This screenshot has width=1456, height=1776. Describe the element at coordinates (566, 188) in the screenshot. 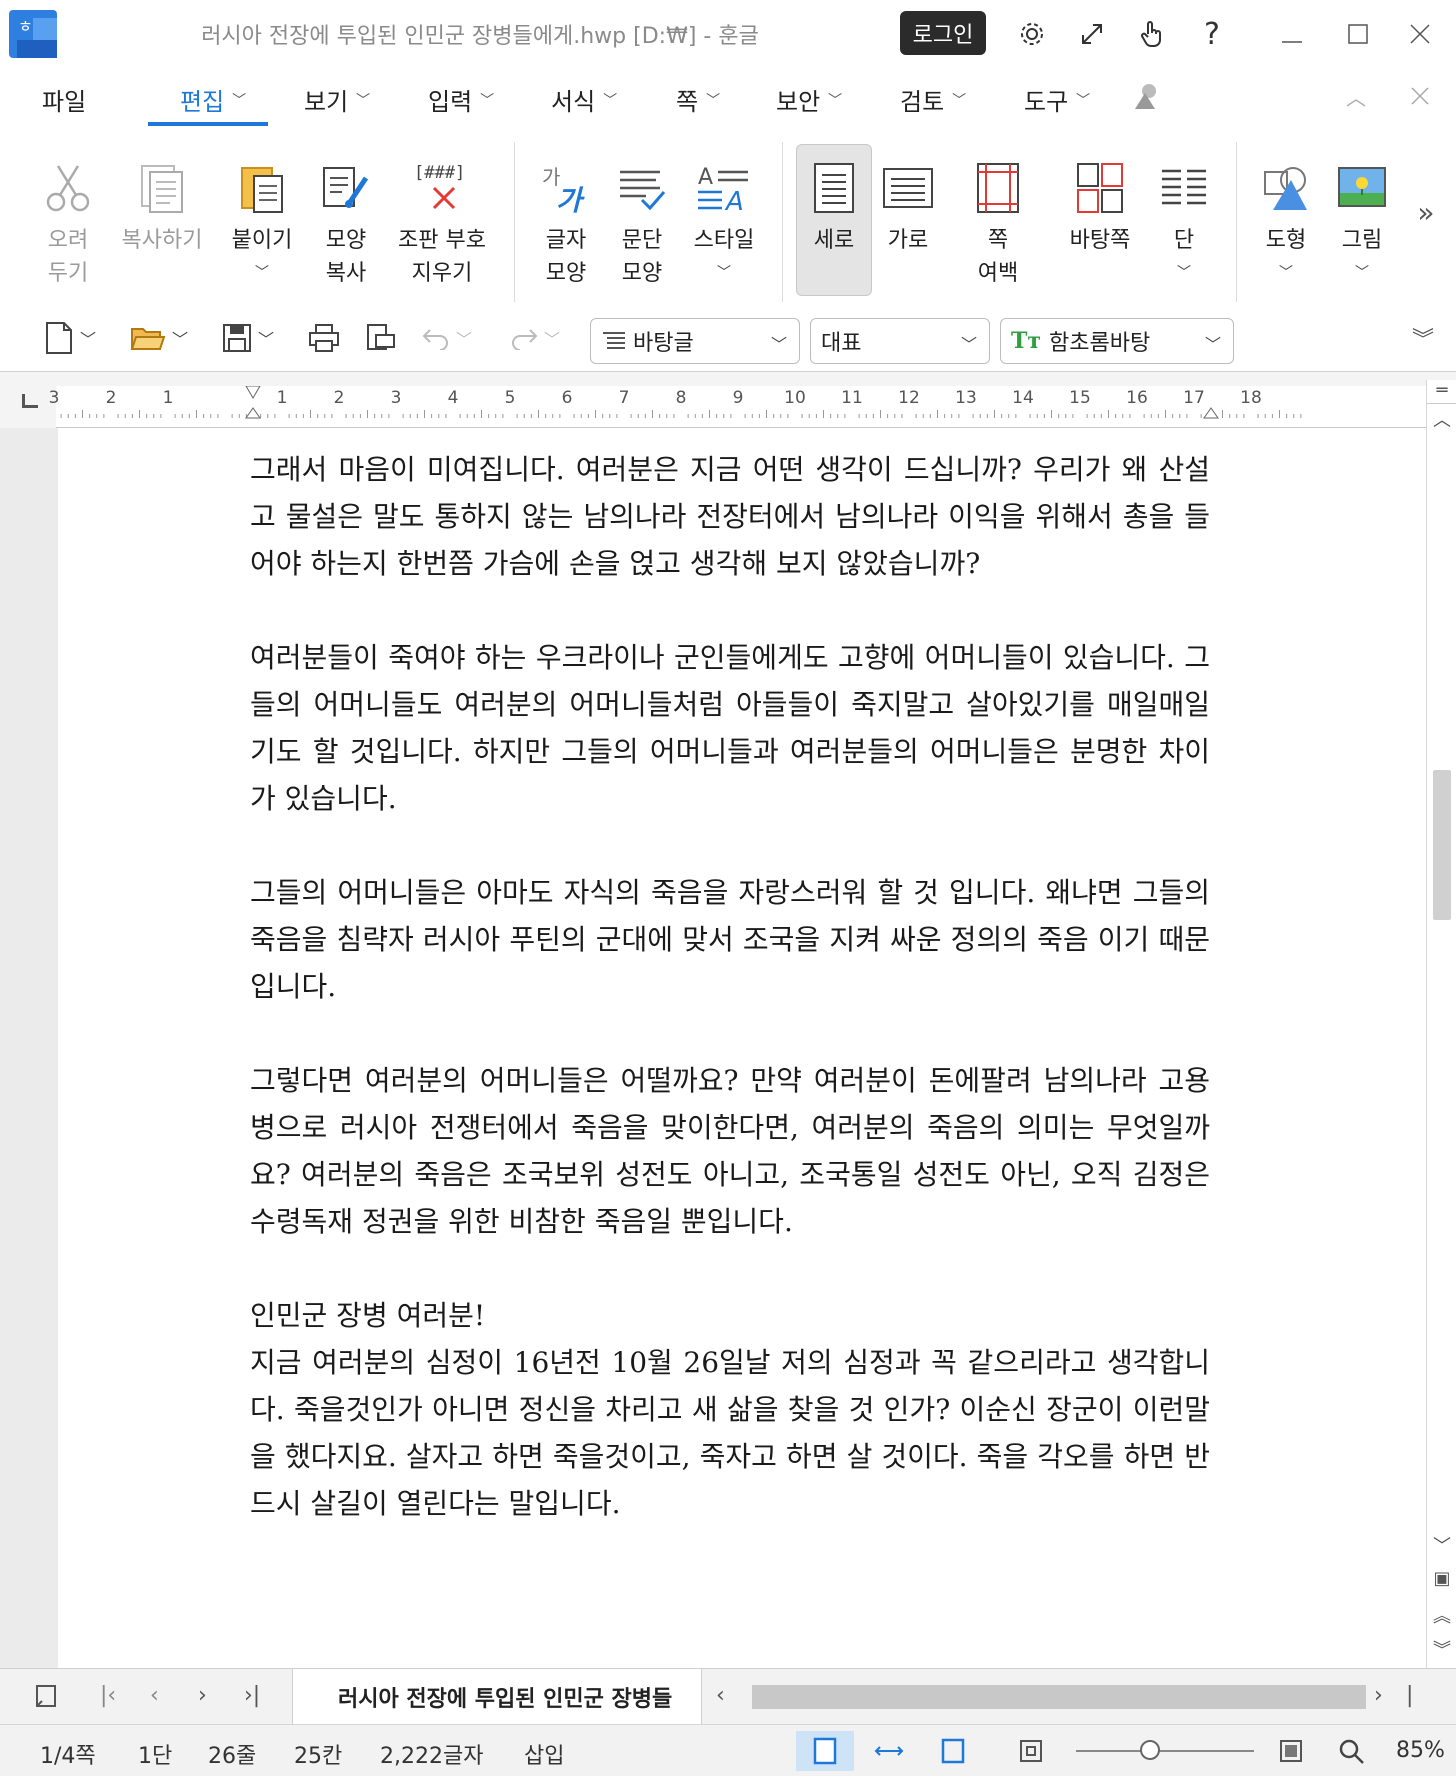

I see `char-shape-icon: 가가` at that location.